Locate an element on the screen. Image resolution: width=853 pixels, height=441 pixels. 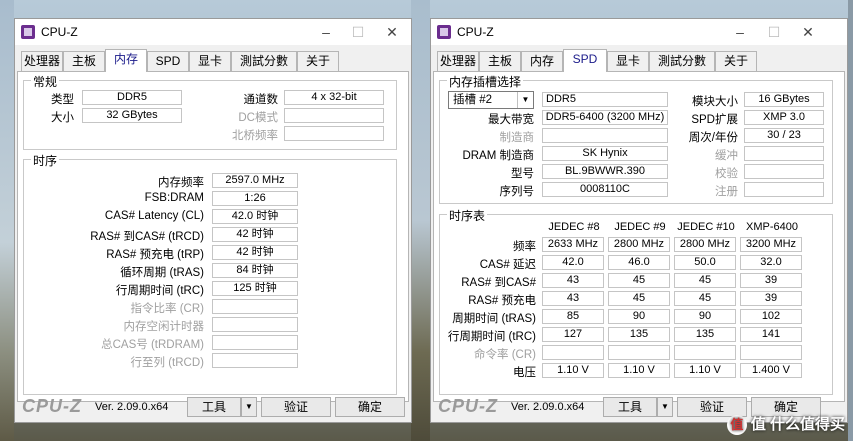
slot-select-value: 插槽 #2 is located at coordinates (472, 100).